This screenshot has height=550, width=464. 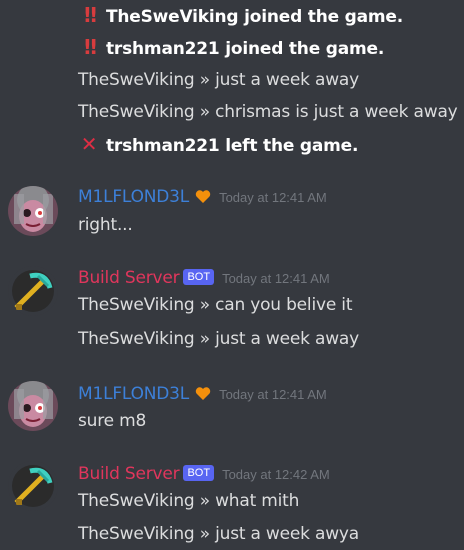 I want to click on message-header: Build Server BOT Today at 12:41 AM, so click(x=204, y=278).